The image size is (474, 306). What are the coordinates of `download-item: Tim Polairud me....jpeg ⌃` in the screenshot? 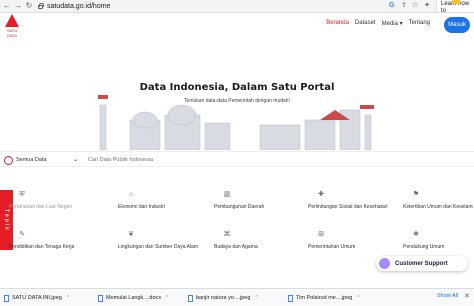 It's located at (324, 298).